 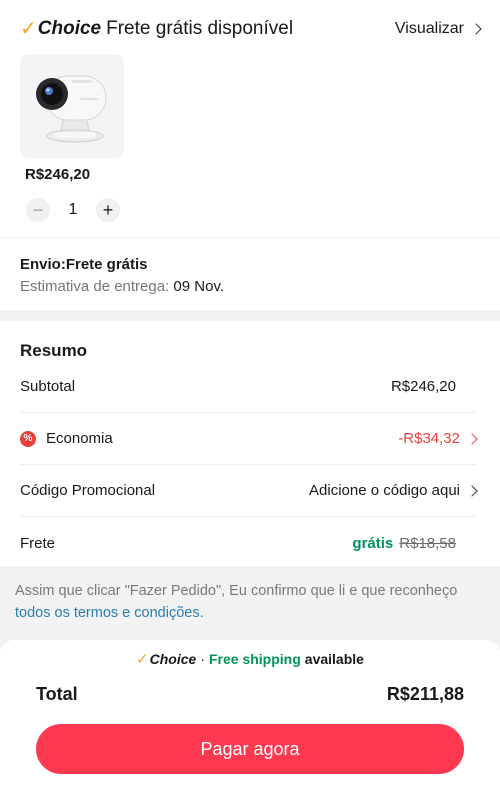 I want to click on terms-link: todos os termos e condições., so click(x=109, y=613).